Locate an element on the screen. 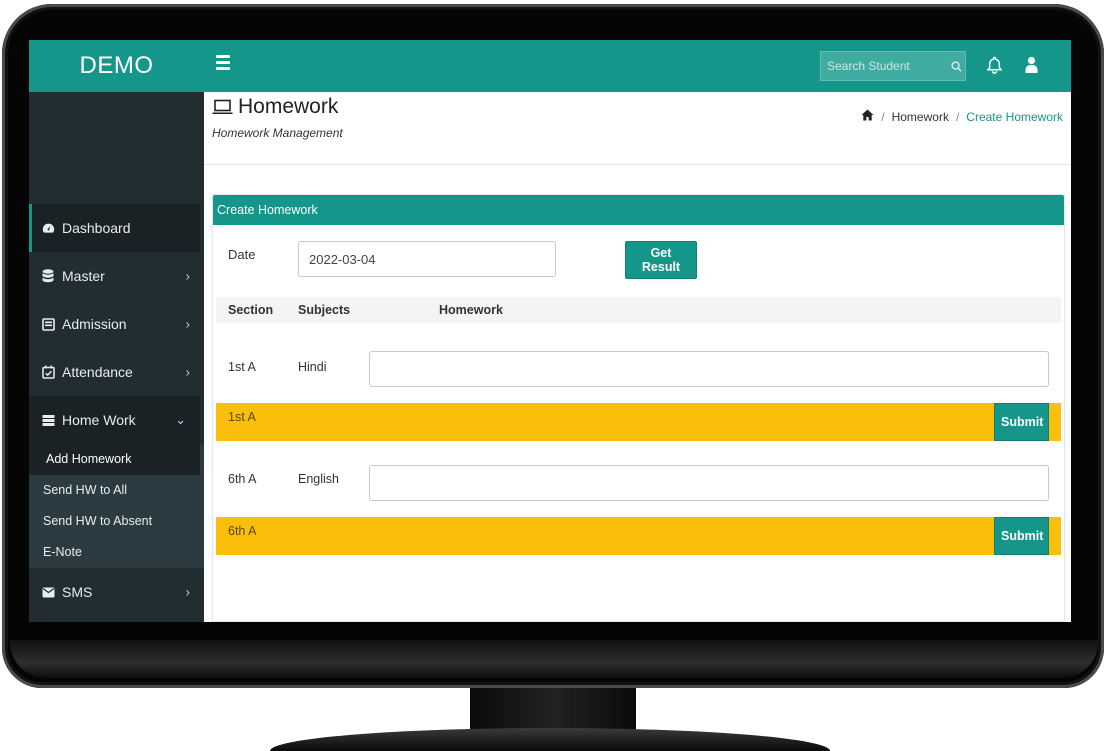 The height and width of the screenshot is (751, 1108). brand-logo: DEMO is located at coordinates (116, 66).